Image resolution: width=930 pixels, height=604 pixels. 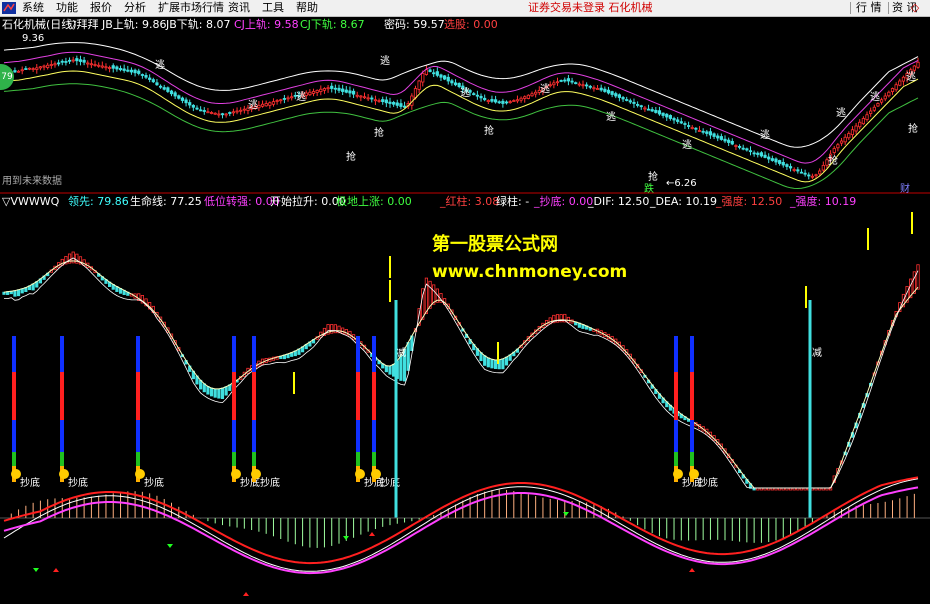 What do you see at coordinates (905, 187) in the screenshot?
I see `finance-marker: 财` at bounding box center [905, 187].